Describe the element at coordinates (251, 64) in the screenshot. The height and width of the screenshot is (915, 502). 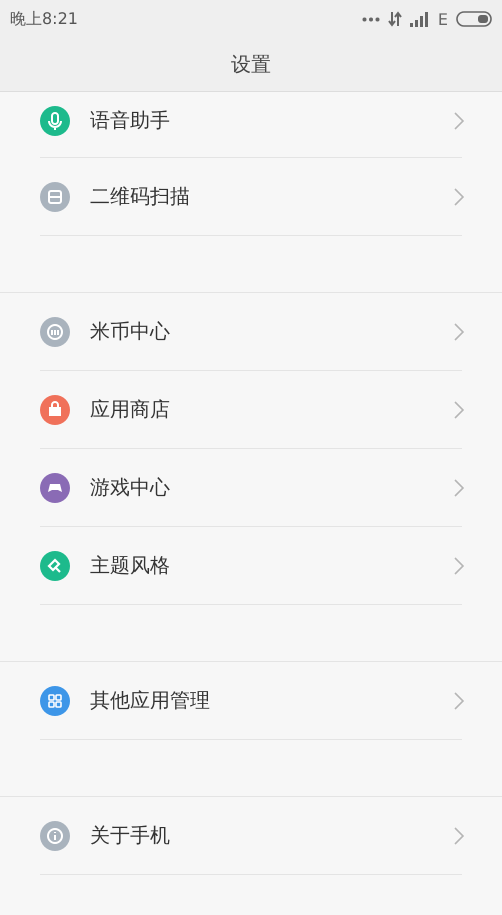
I see `page-title: 设置` at that location.